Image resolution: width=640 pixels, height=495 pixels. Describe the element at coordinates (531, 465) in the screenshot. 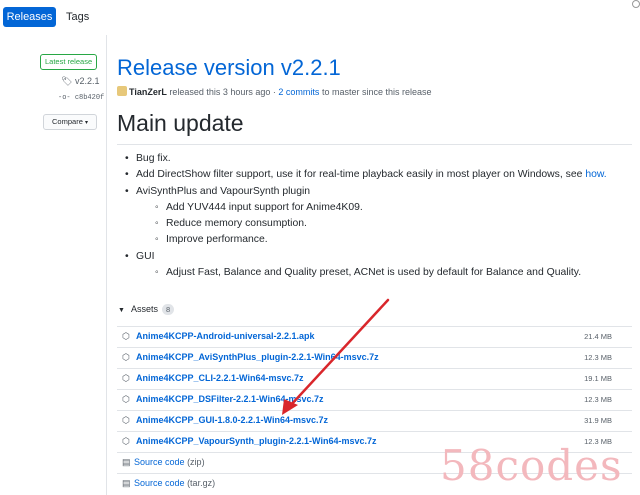

I see `watermark: 58codes` at that location.